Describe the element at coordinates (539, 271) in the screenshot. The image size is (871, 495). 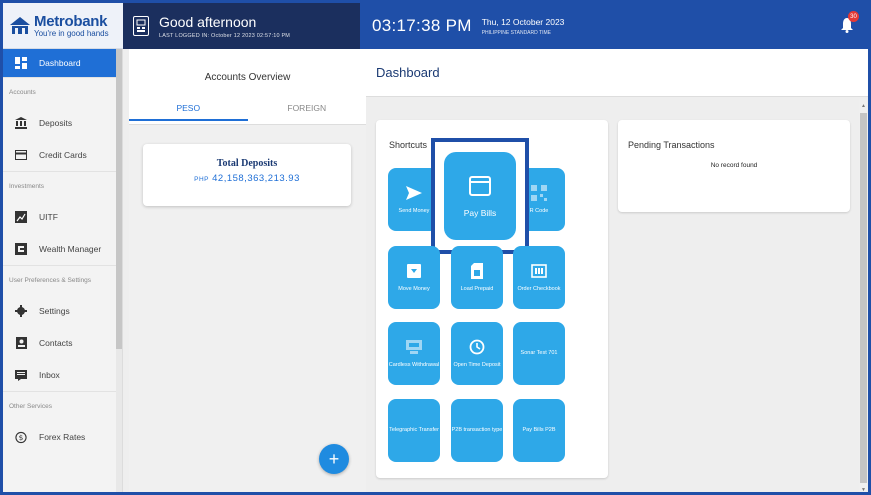
I see `checkbook-icon` at that location.